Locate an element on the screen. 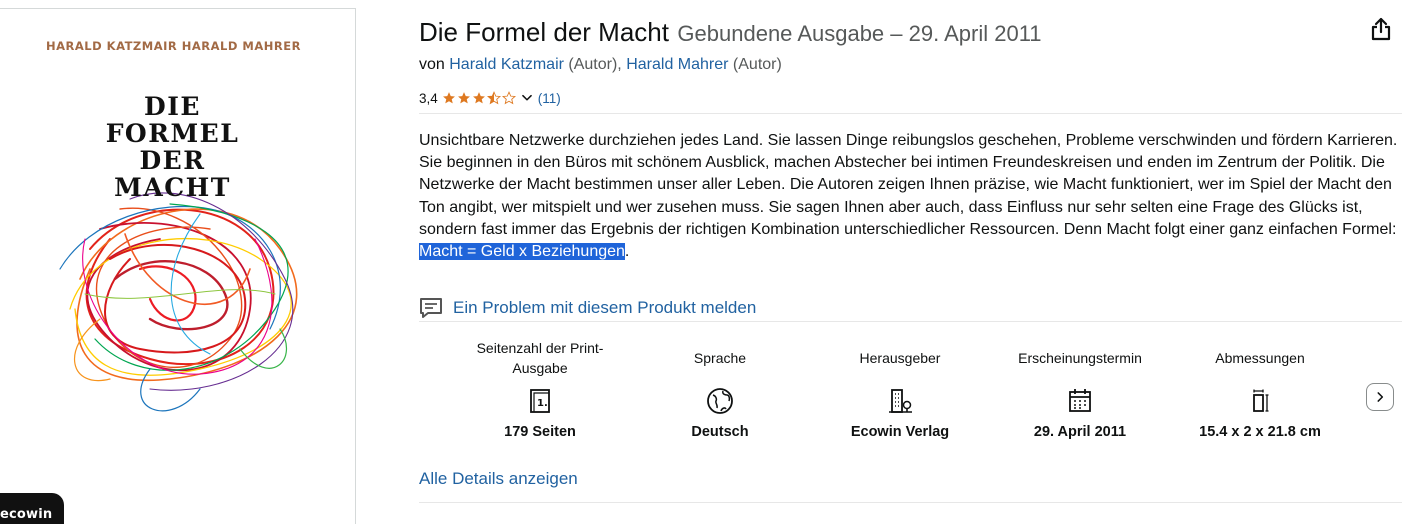 The width and height of the screenshot is (1418, 524). description-end: . is located at coordinates (627, 252).